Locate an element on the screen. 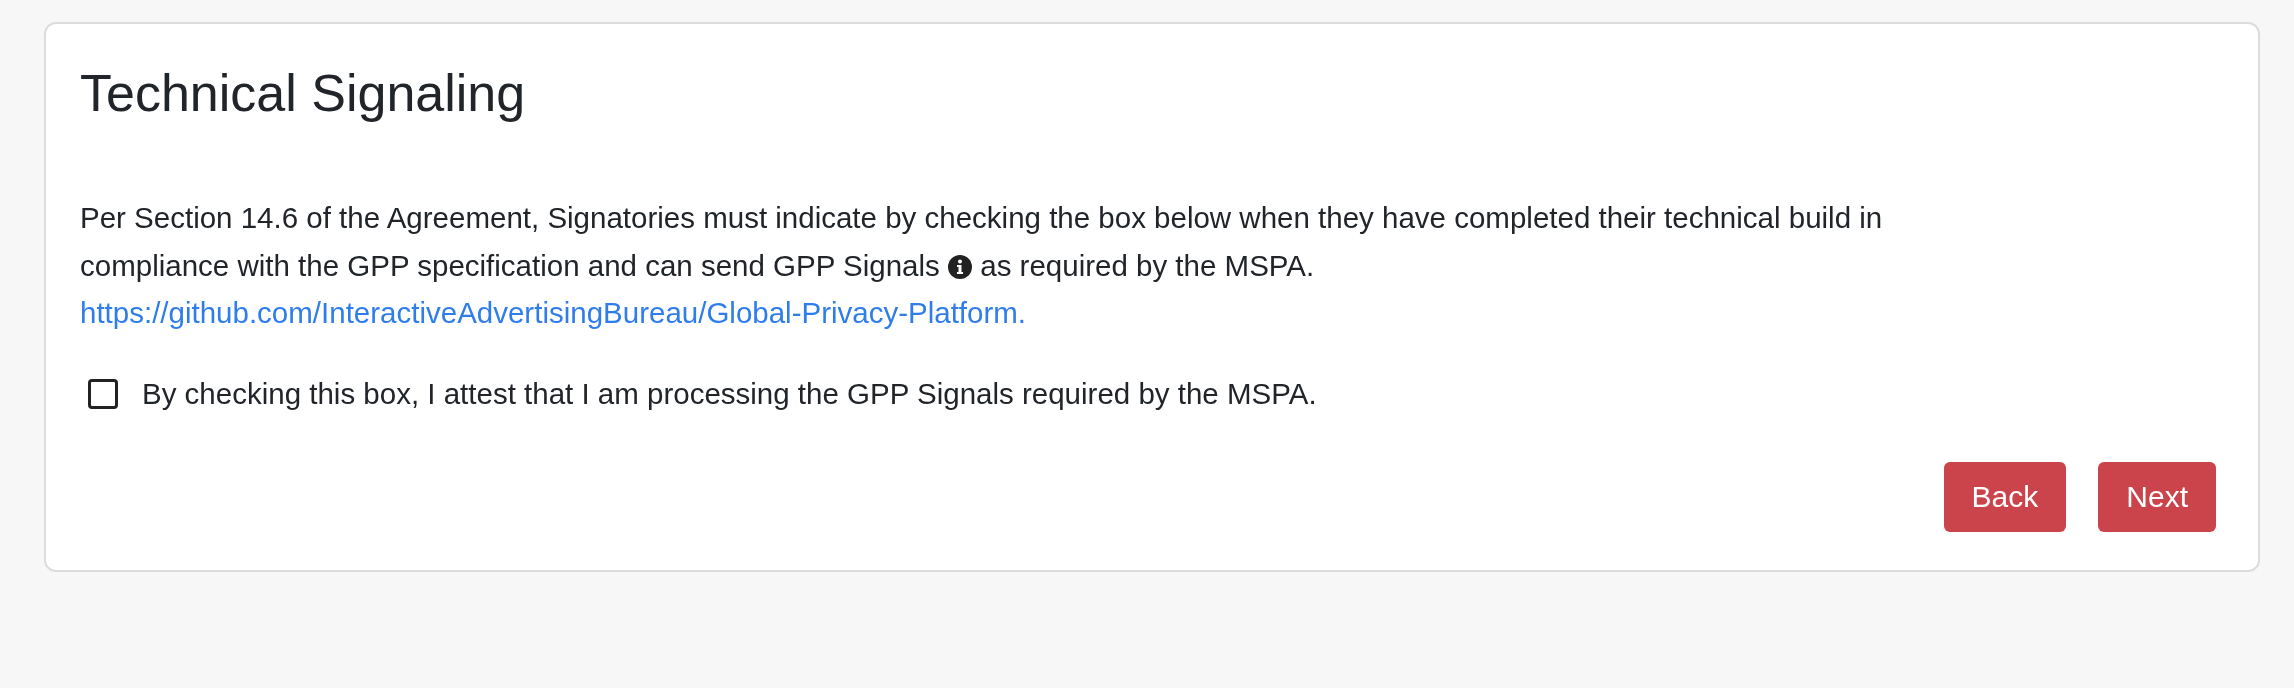 This screenshot has height=688, width=2294. next-button: Next is located at coordinates (2157, 497).